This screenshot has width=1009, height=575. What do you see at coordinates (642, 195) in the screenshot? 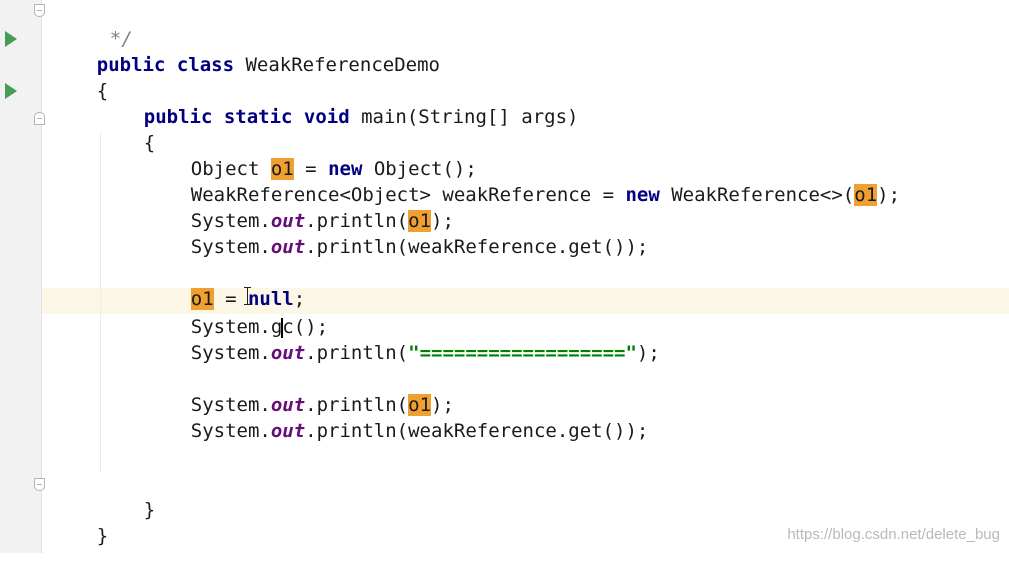
I see `keyword: new` at bounding box center [642, 195].